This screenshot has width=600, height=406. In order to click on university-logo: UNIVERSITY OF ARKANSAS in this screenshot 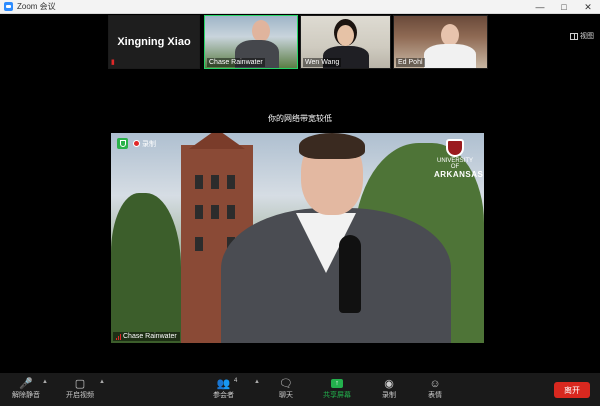, I will do `click(459, 159)`.